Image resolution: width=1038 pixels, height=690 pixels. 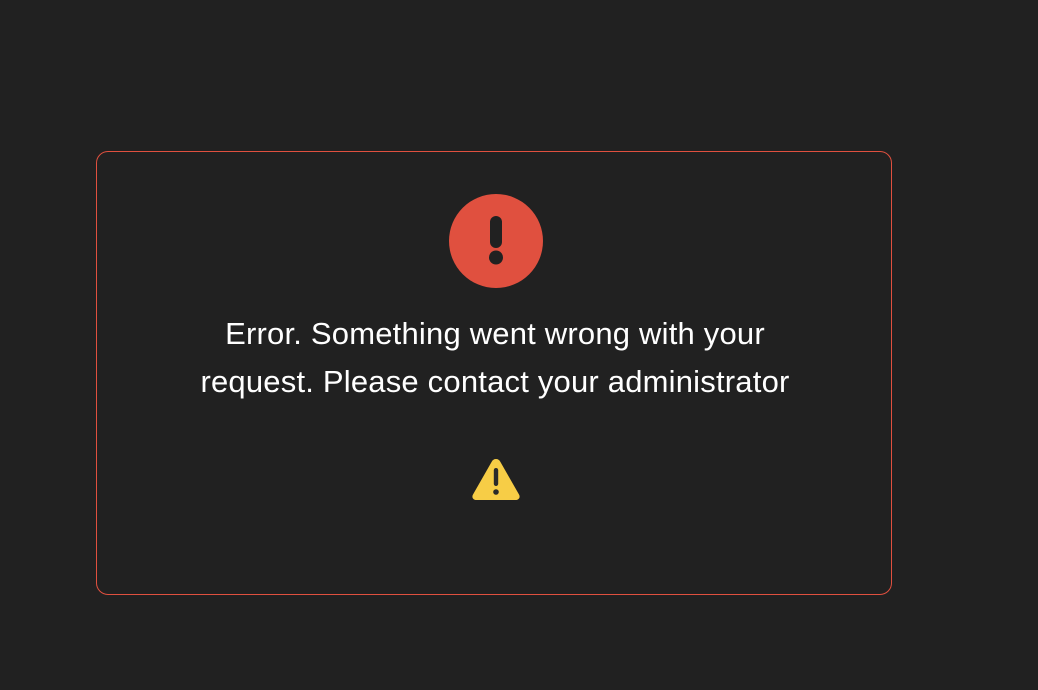 I want to click on exclamation-circle-icon, so click(x=496, y=241).